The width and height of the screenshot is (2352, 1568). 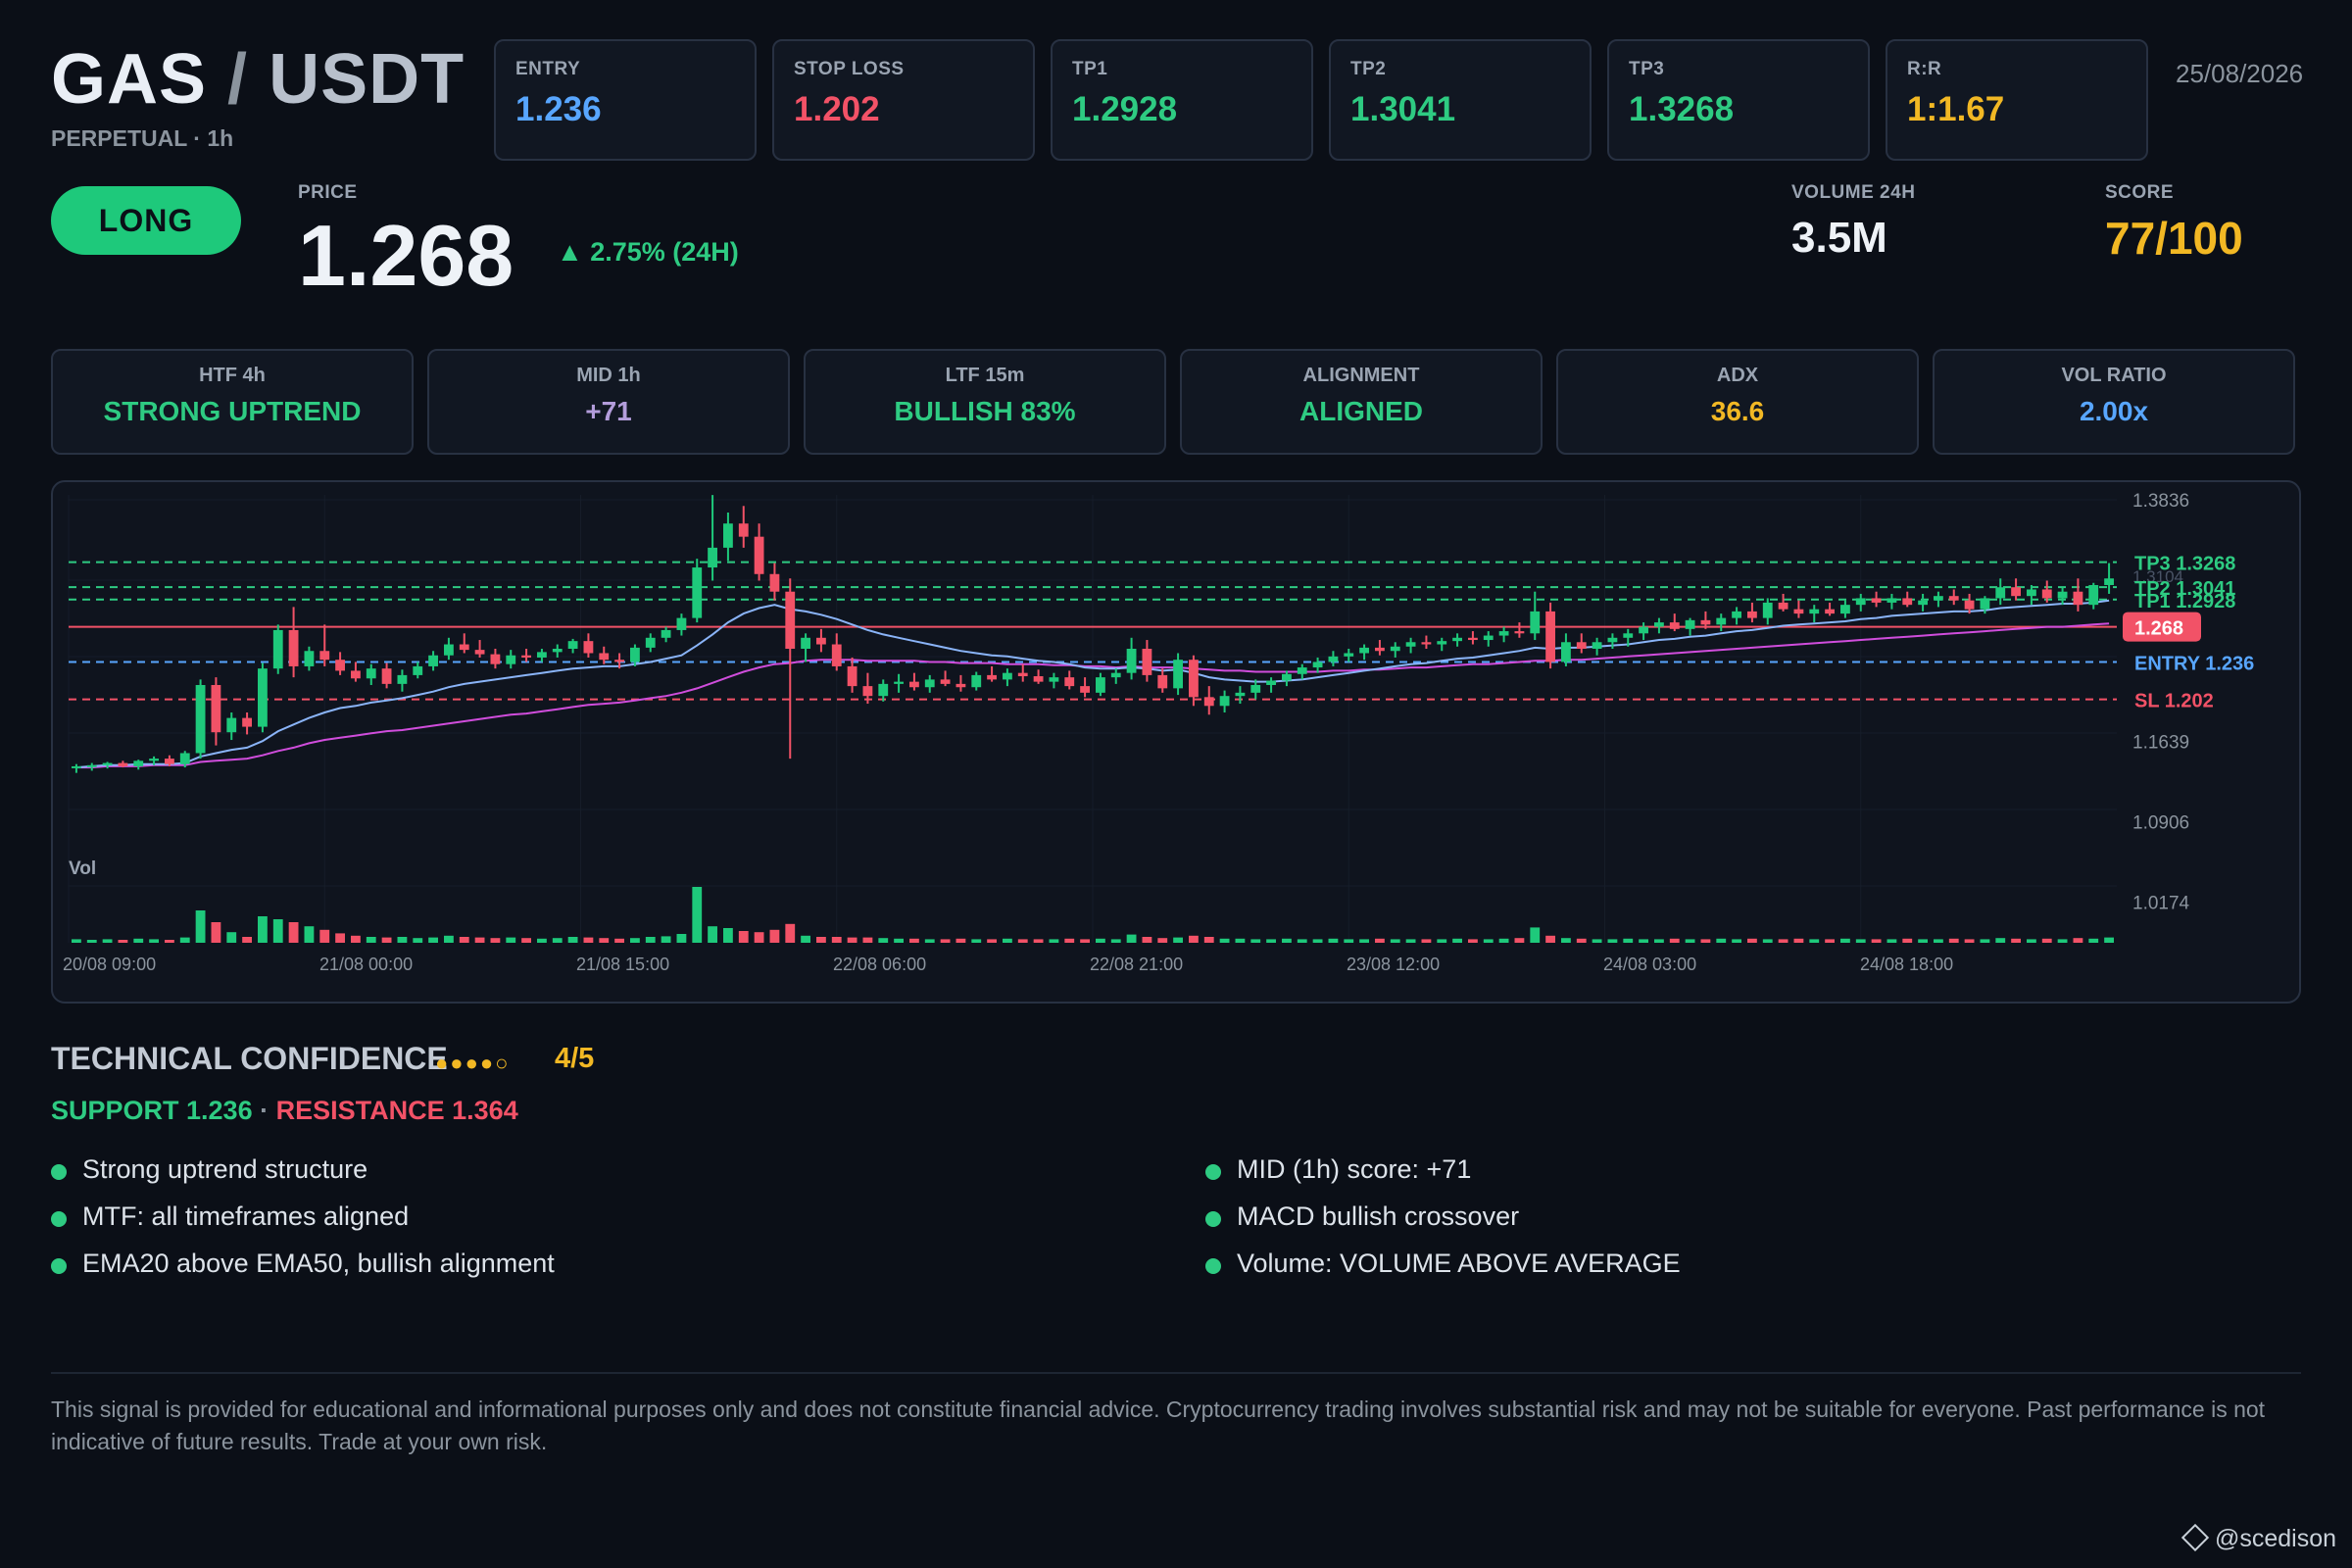 I want to click on price-marker-label: 1.268, so click(x=2158, y=629).